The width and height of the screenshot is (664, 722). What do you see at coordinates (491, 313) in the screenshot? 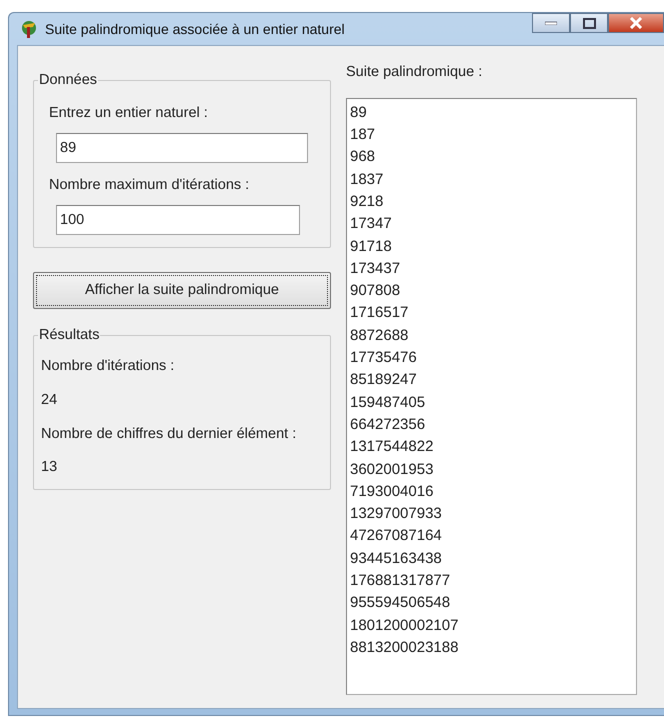
I see `list-item: 1716517` at bounding box center [491, 313].